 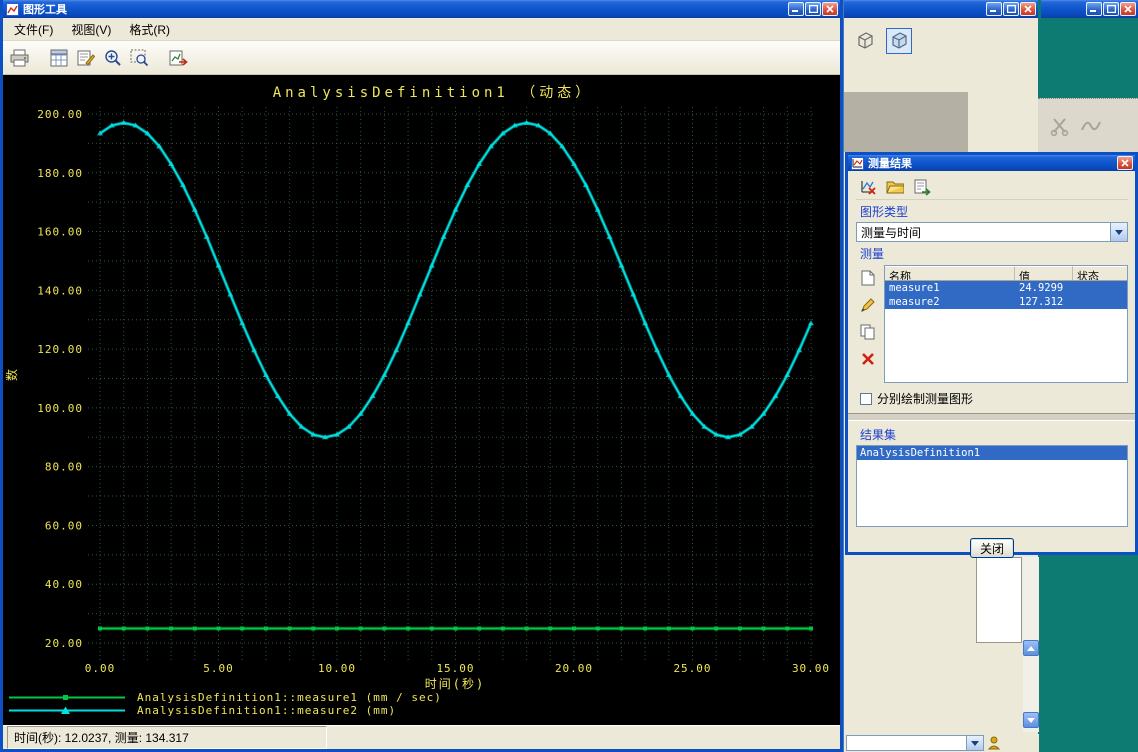 What do you see at coordinates (267, 710) in the screenshot?
I see `legend-label: AnalysisDefinition1::measure2 (mm)` at bounding box center [267, 710].